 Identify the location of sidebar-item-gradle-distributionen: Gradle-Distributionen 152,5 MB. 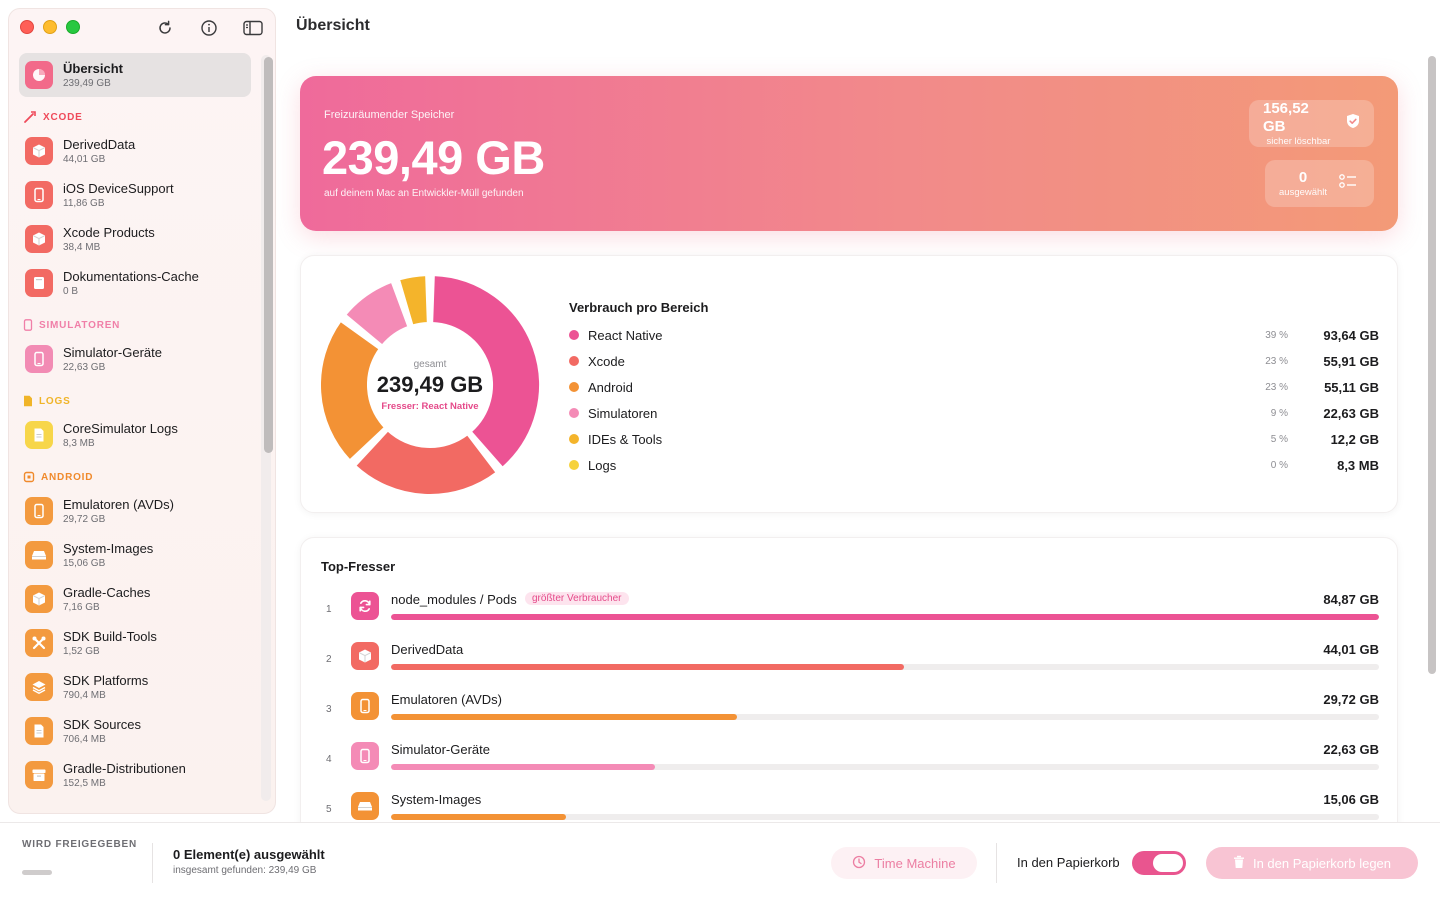
(135, 775).